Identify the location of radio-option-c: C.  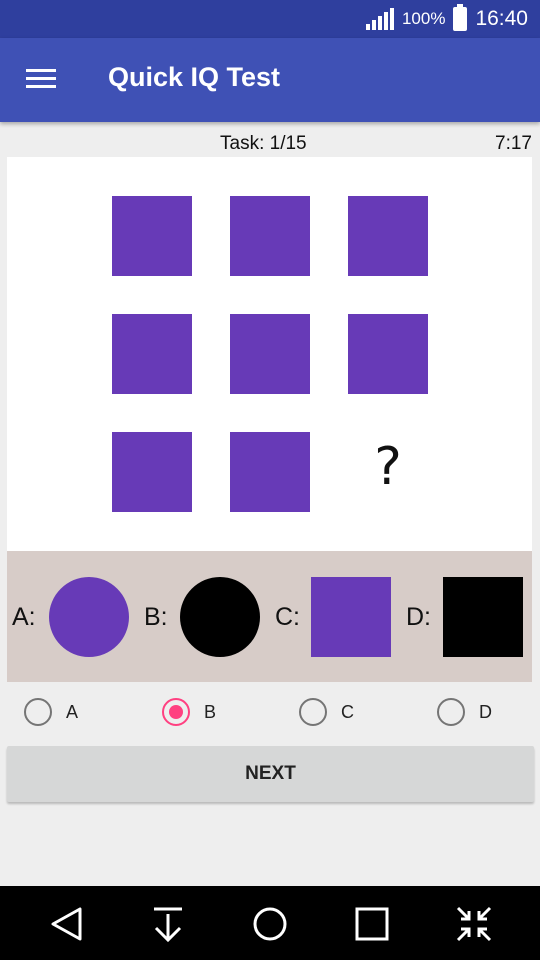
(326, 712).